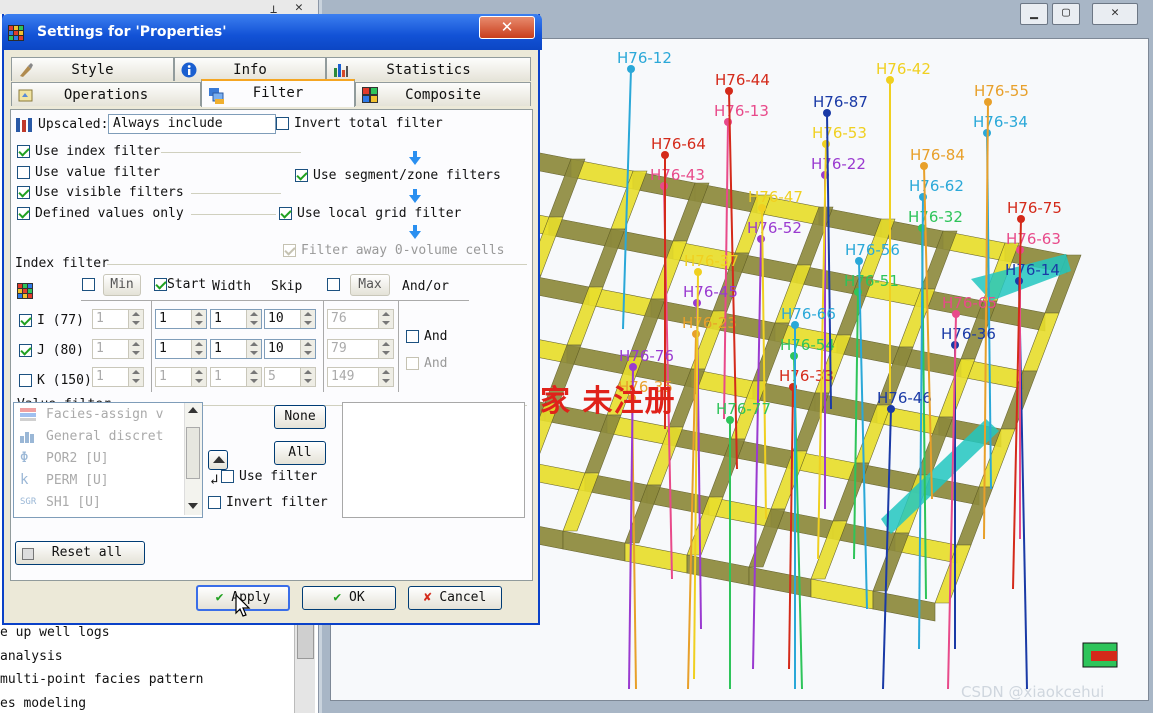 This screenshot has height=713, width=1153. What do you see at coordinates (236, 319) in the screenshot?
I see `i-width-spinner: 1` at bounding box center [236, 319].